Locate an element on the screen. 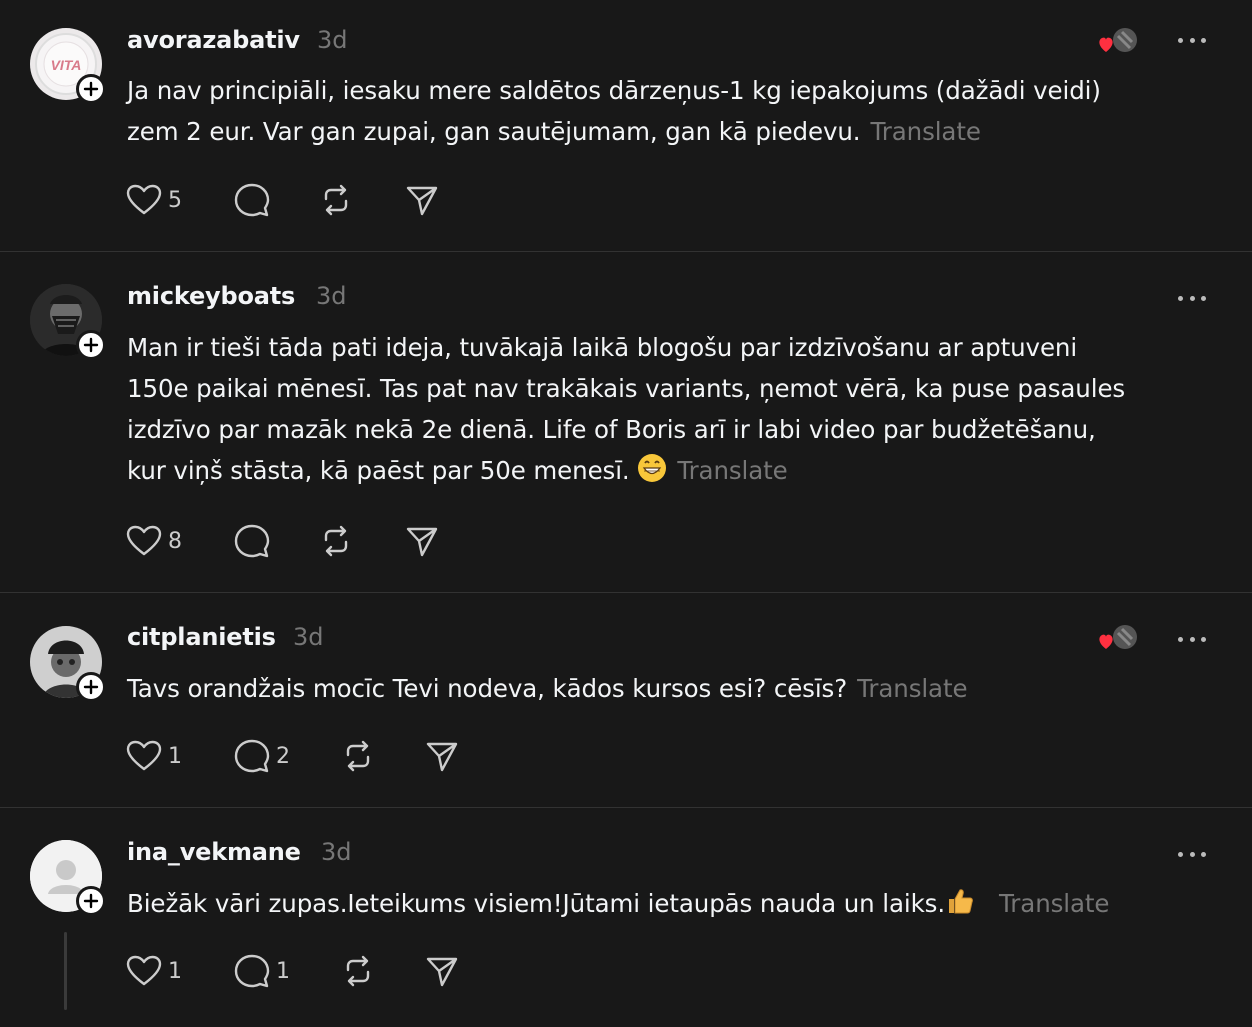 The width and height of the screenshot is (1252, 1027). reply-button: 2 is located at coordinates (262, 756).